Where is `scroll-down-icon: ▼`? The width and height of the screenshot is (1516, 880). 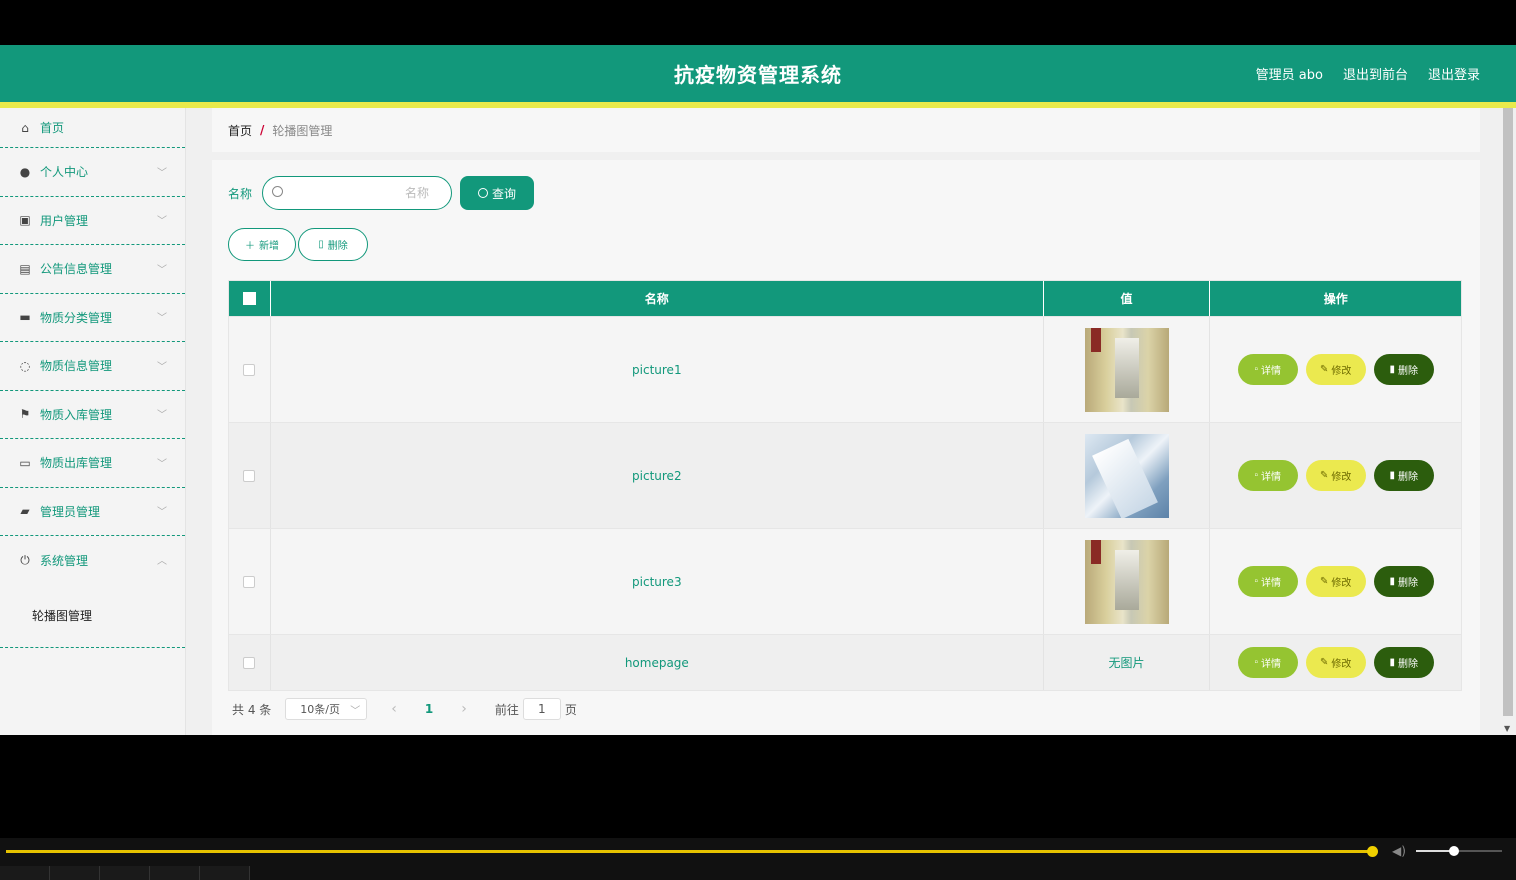
scroll-down-icon: ▼ is located at coordinates (1507, 728).